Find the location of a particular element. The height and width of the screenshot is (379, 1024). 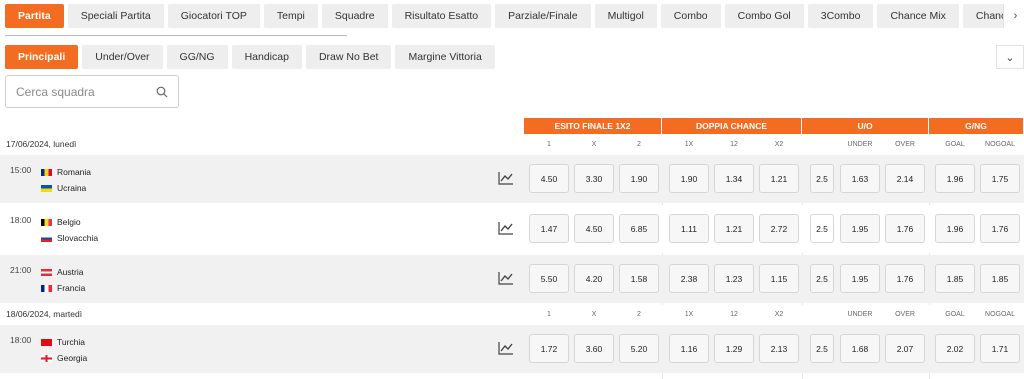

odd-over: 2.07 is located at coordinates (905, 348).